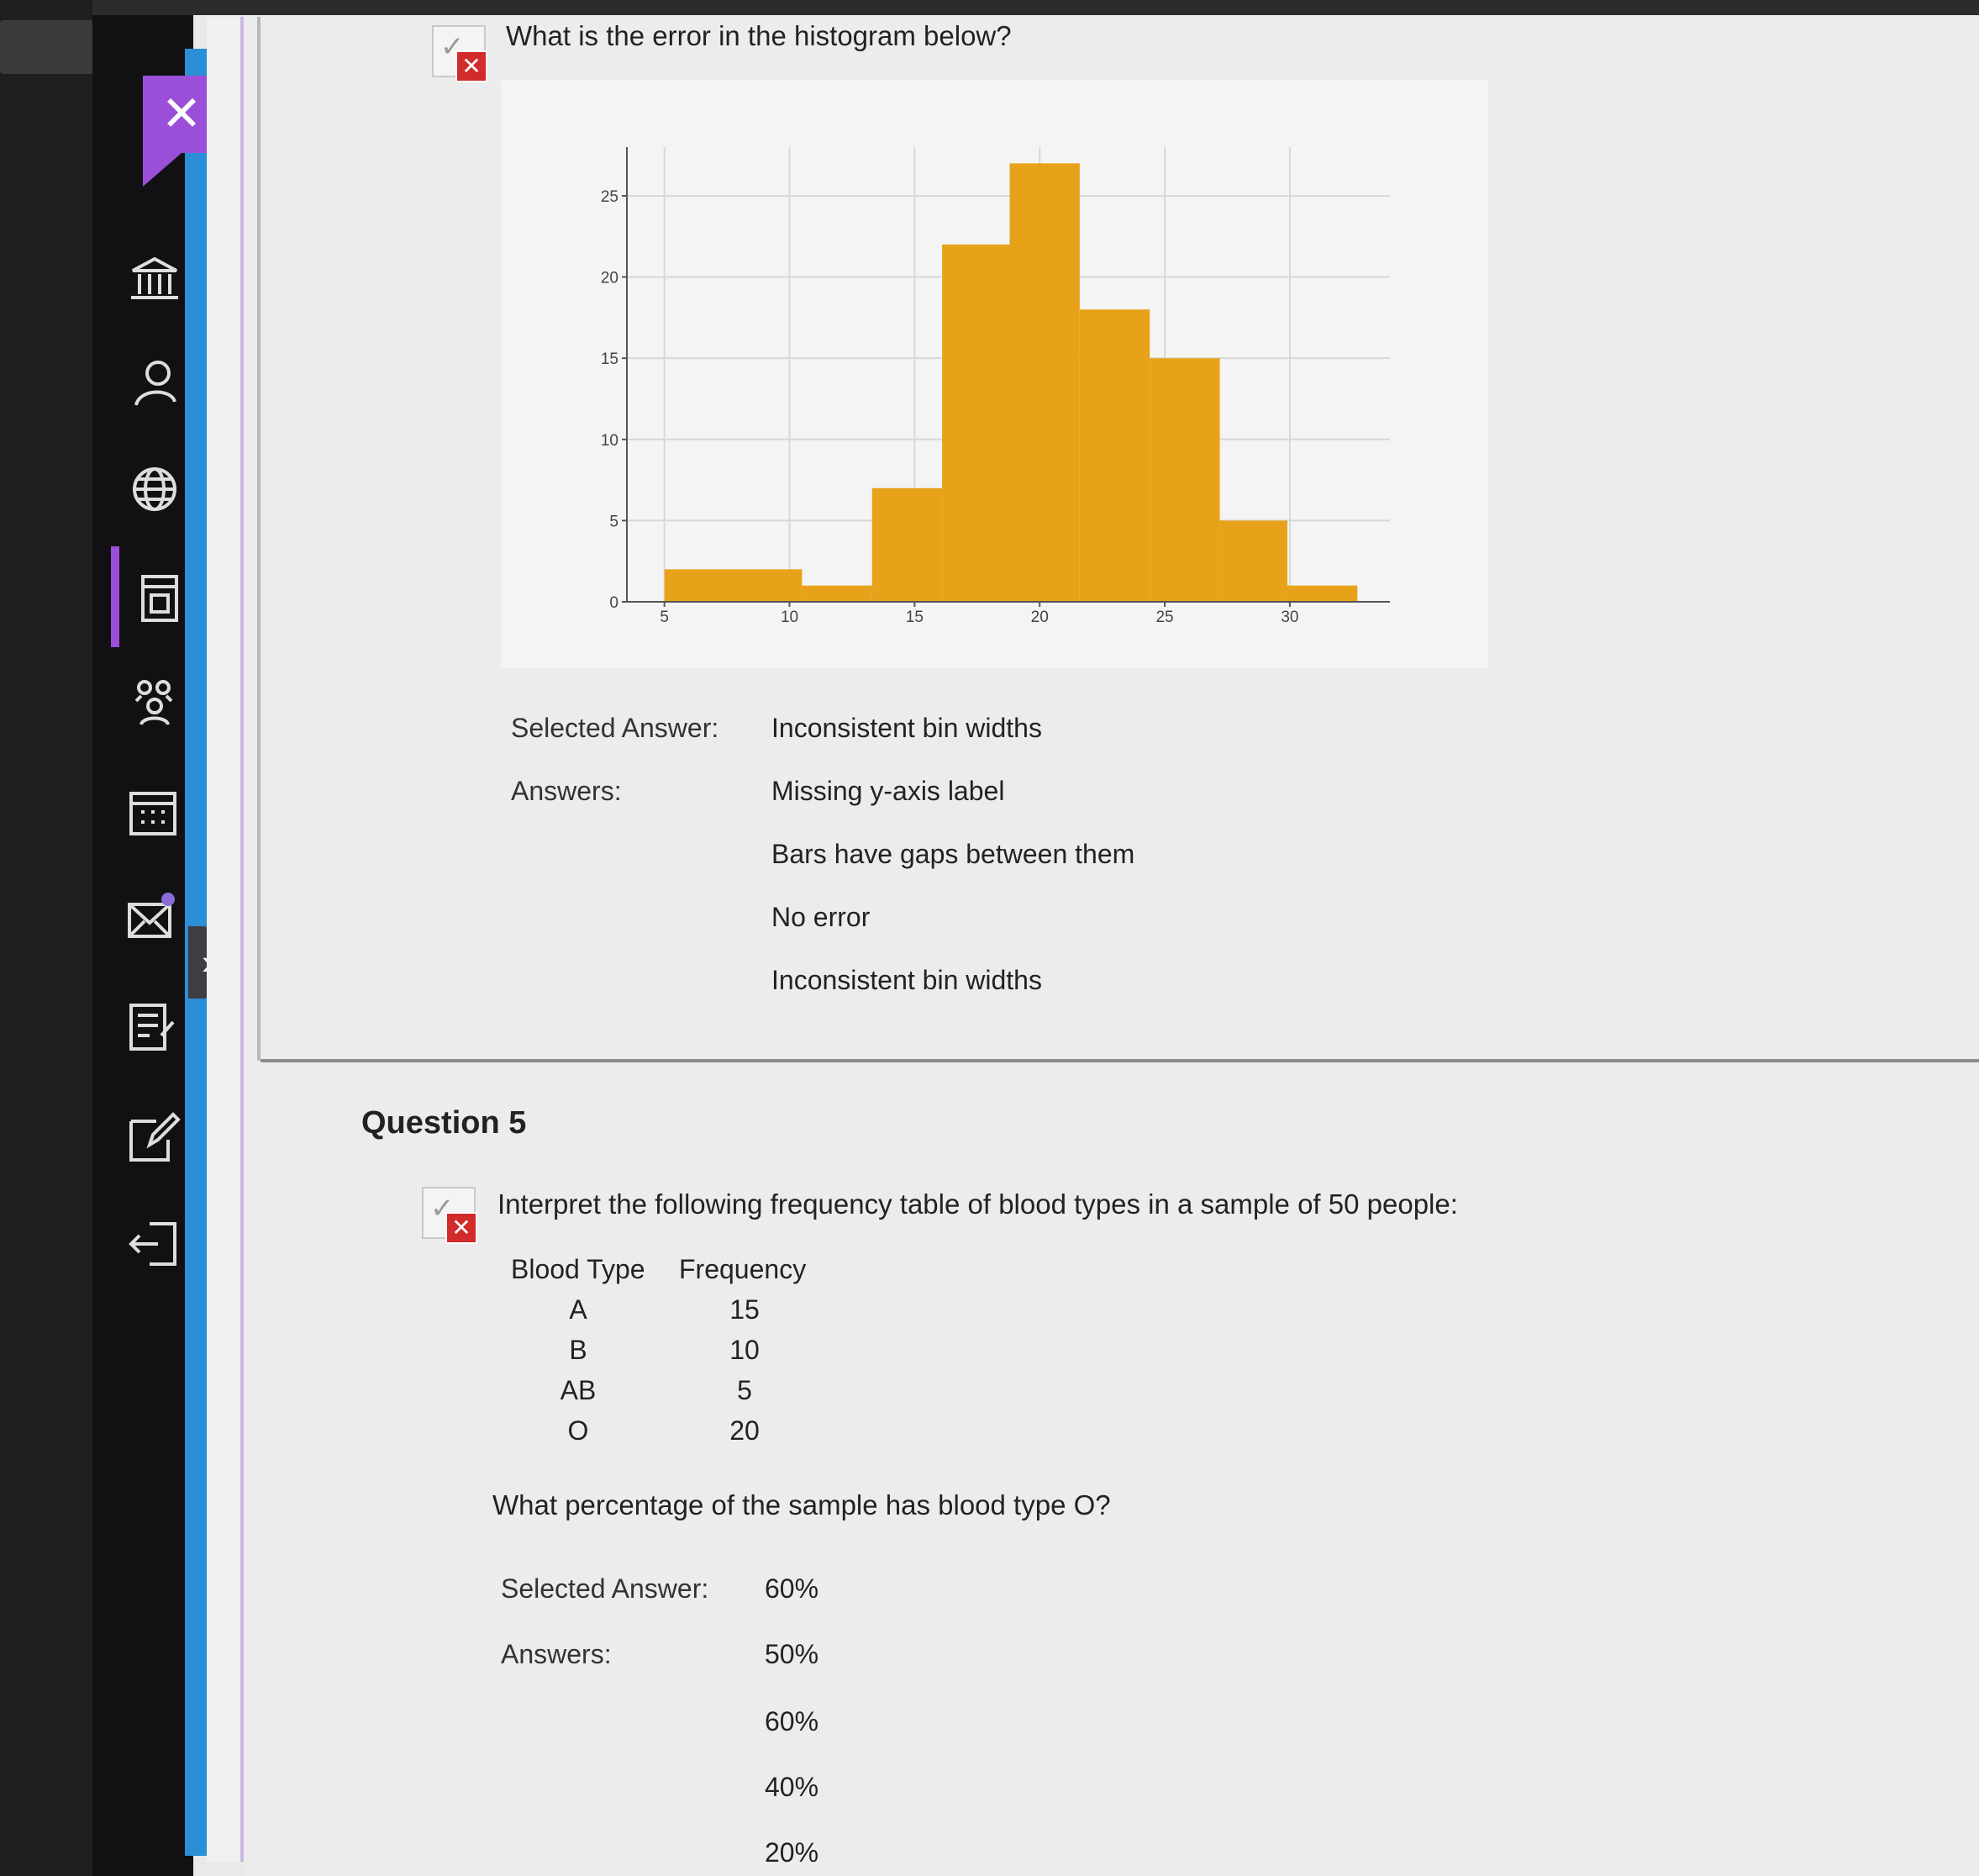  I want to click on table-cell: AB, so click(579, 1390).